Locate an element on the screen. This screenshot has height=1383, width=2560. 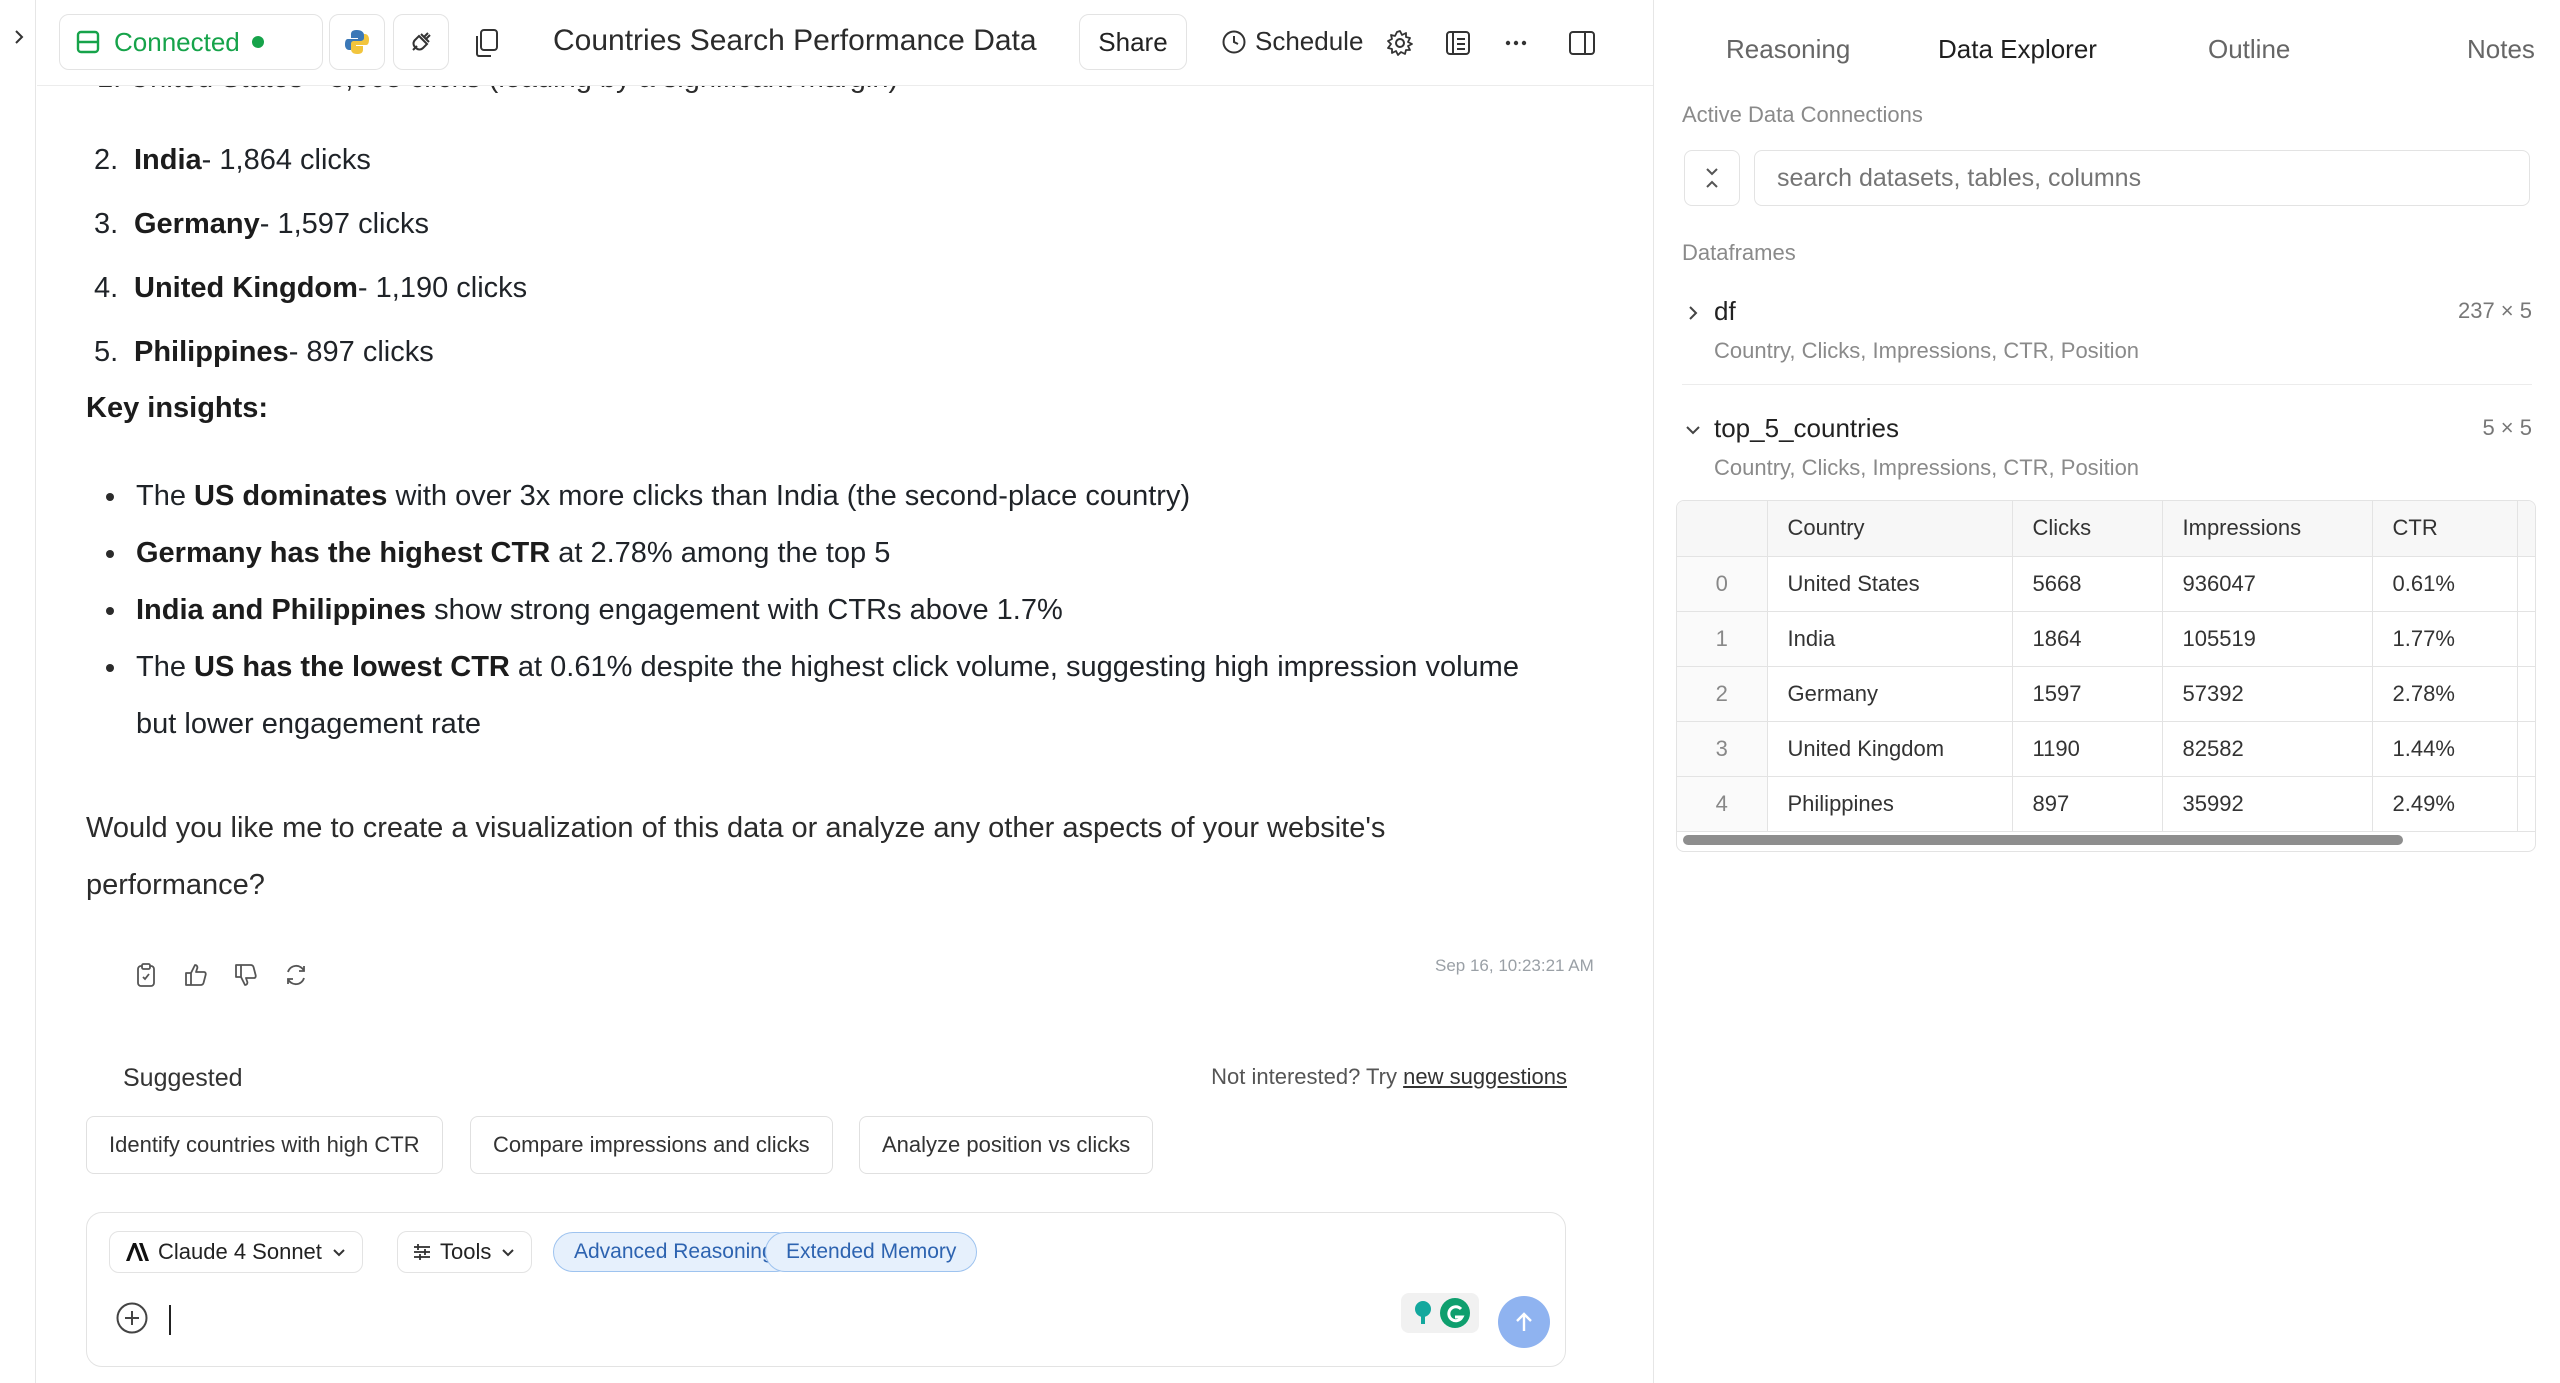
list-item: 2. India - 1,864 clicks is located at coordinates (306, 160).